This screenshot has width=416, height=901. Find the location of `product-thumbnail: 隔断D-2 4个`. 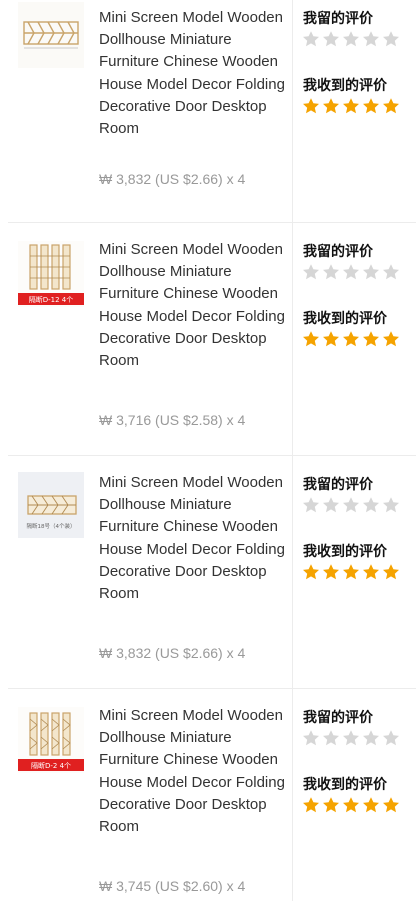

product-thumbnail: 隔断D-2 4个 is located at coordinates (51, 740).